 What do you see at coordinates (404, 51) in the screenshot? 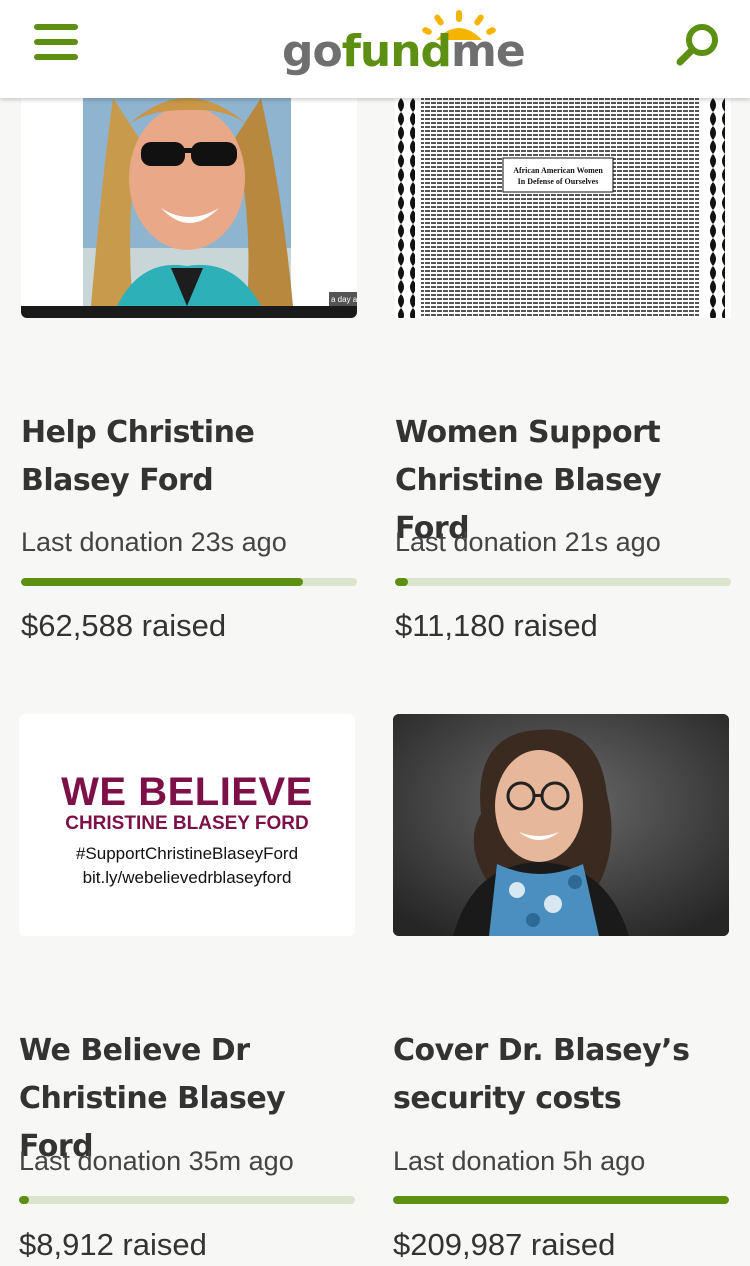
I see `logo-wordmark: gofundme` at bounding box center [404, 51].